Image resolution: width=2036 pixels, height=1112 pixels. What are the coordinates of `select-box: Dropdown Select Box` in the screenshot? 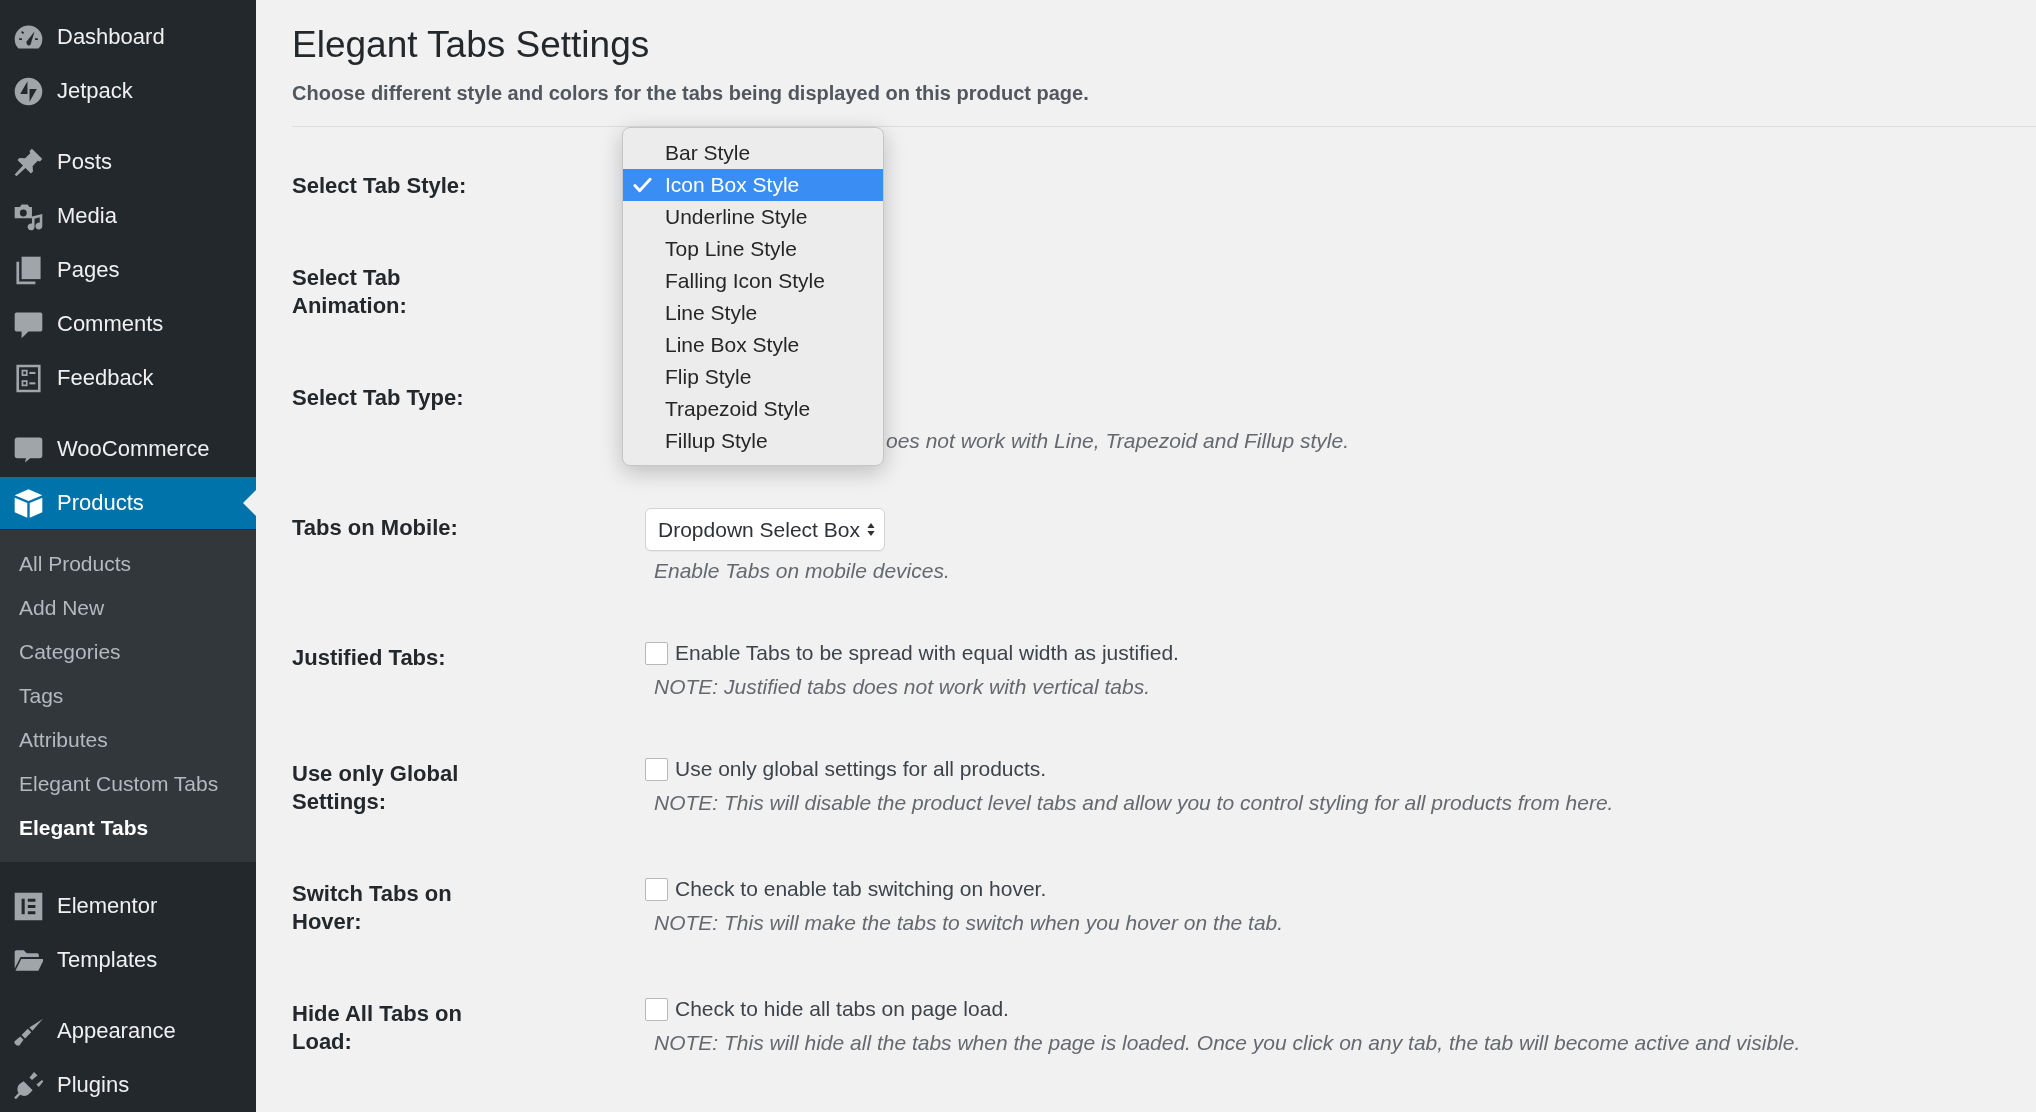 It's located at (765, 529).